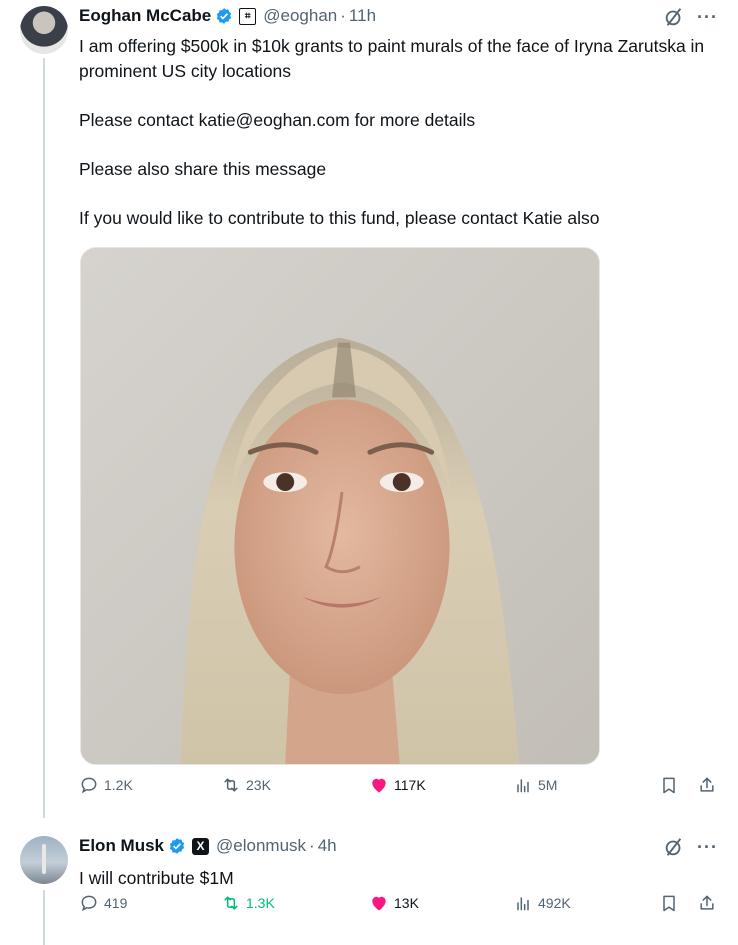  I want to click on tweet-header: Eoghan McCabe ⌗ @eoghan · 11h, so click(227, 16).